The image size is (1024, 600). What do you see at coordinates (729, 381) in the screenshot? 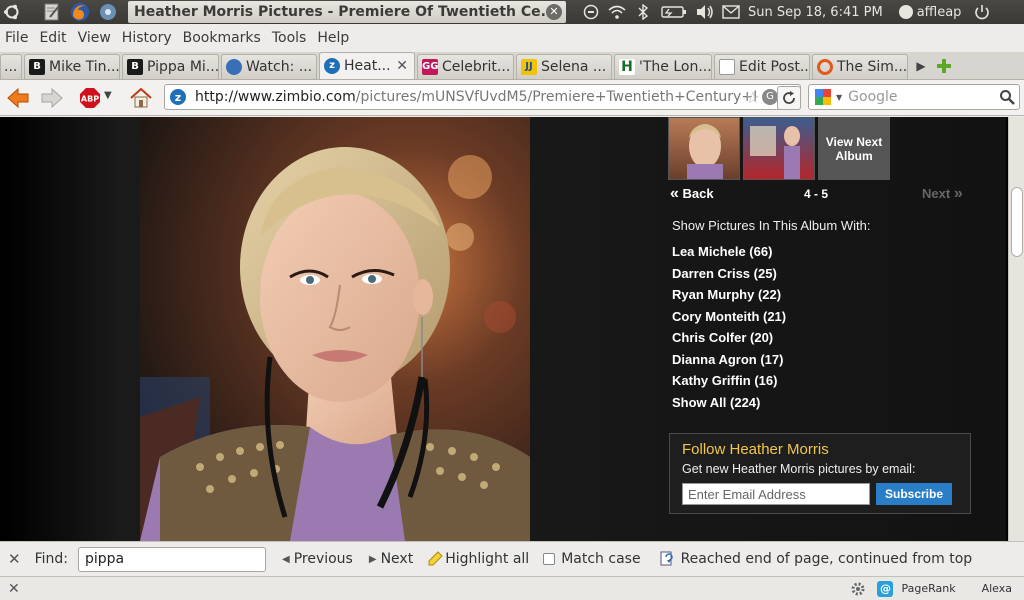
I see `person-link-kathy-griffin: Kathy Griffin (16)` at bounding box center [729, 381].